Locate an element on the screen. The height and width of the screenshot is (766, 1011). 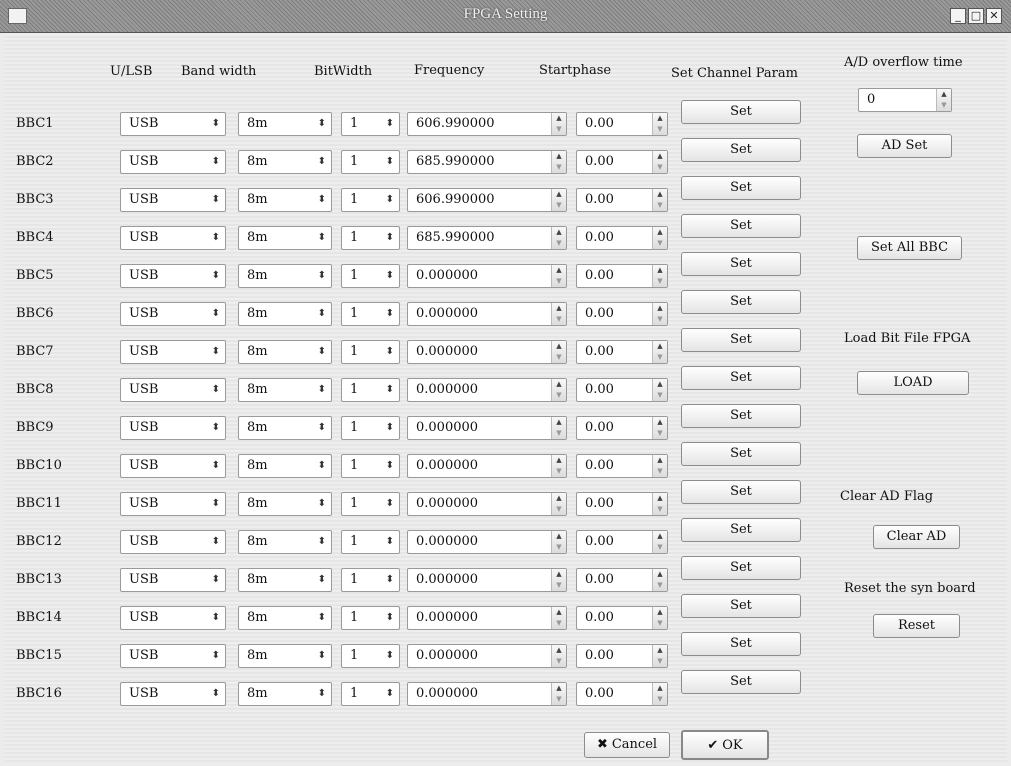
minimize-icon: _ is located at coordinates (958, 16).